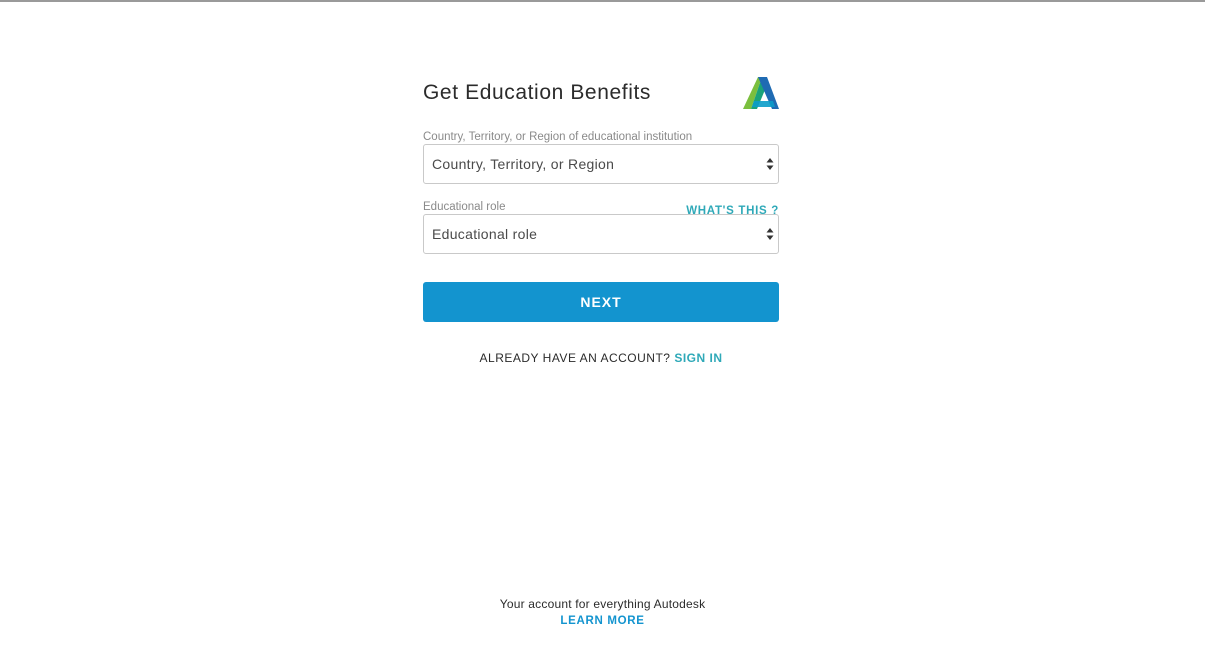 This screenshot has width=1205, height=667. What do you see at coordinates (601, 302) in the screenshot?
I see `next-button: NEXT` at bounding box center [601, 302].